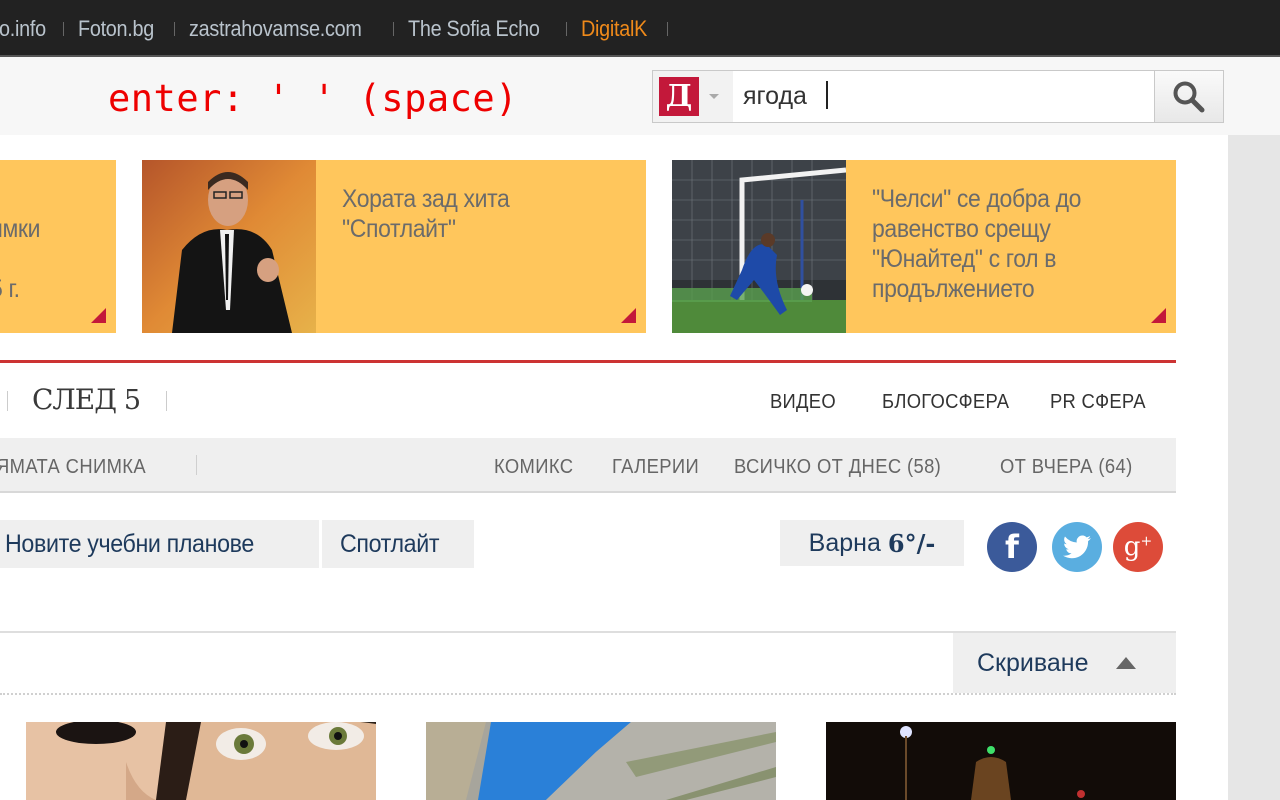 This screenshot has width=1280, height=800. I want to click on subnav-link-today: ВСИЧКО ОТ ДНЕС (58), so click(837, 467).